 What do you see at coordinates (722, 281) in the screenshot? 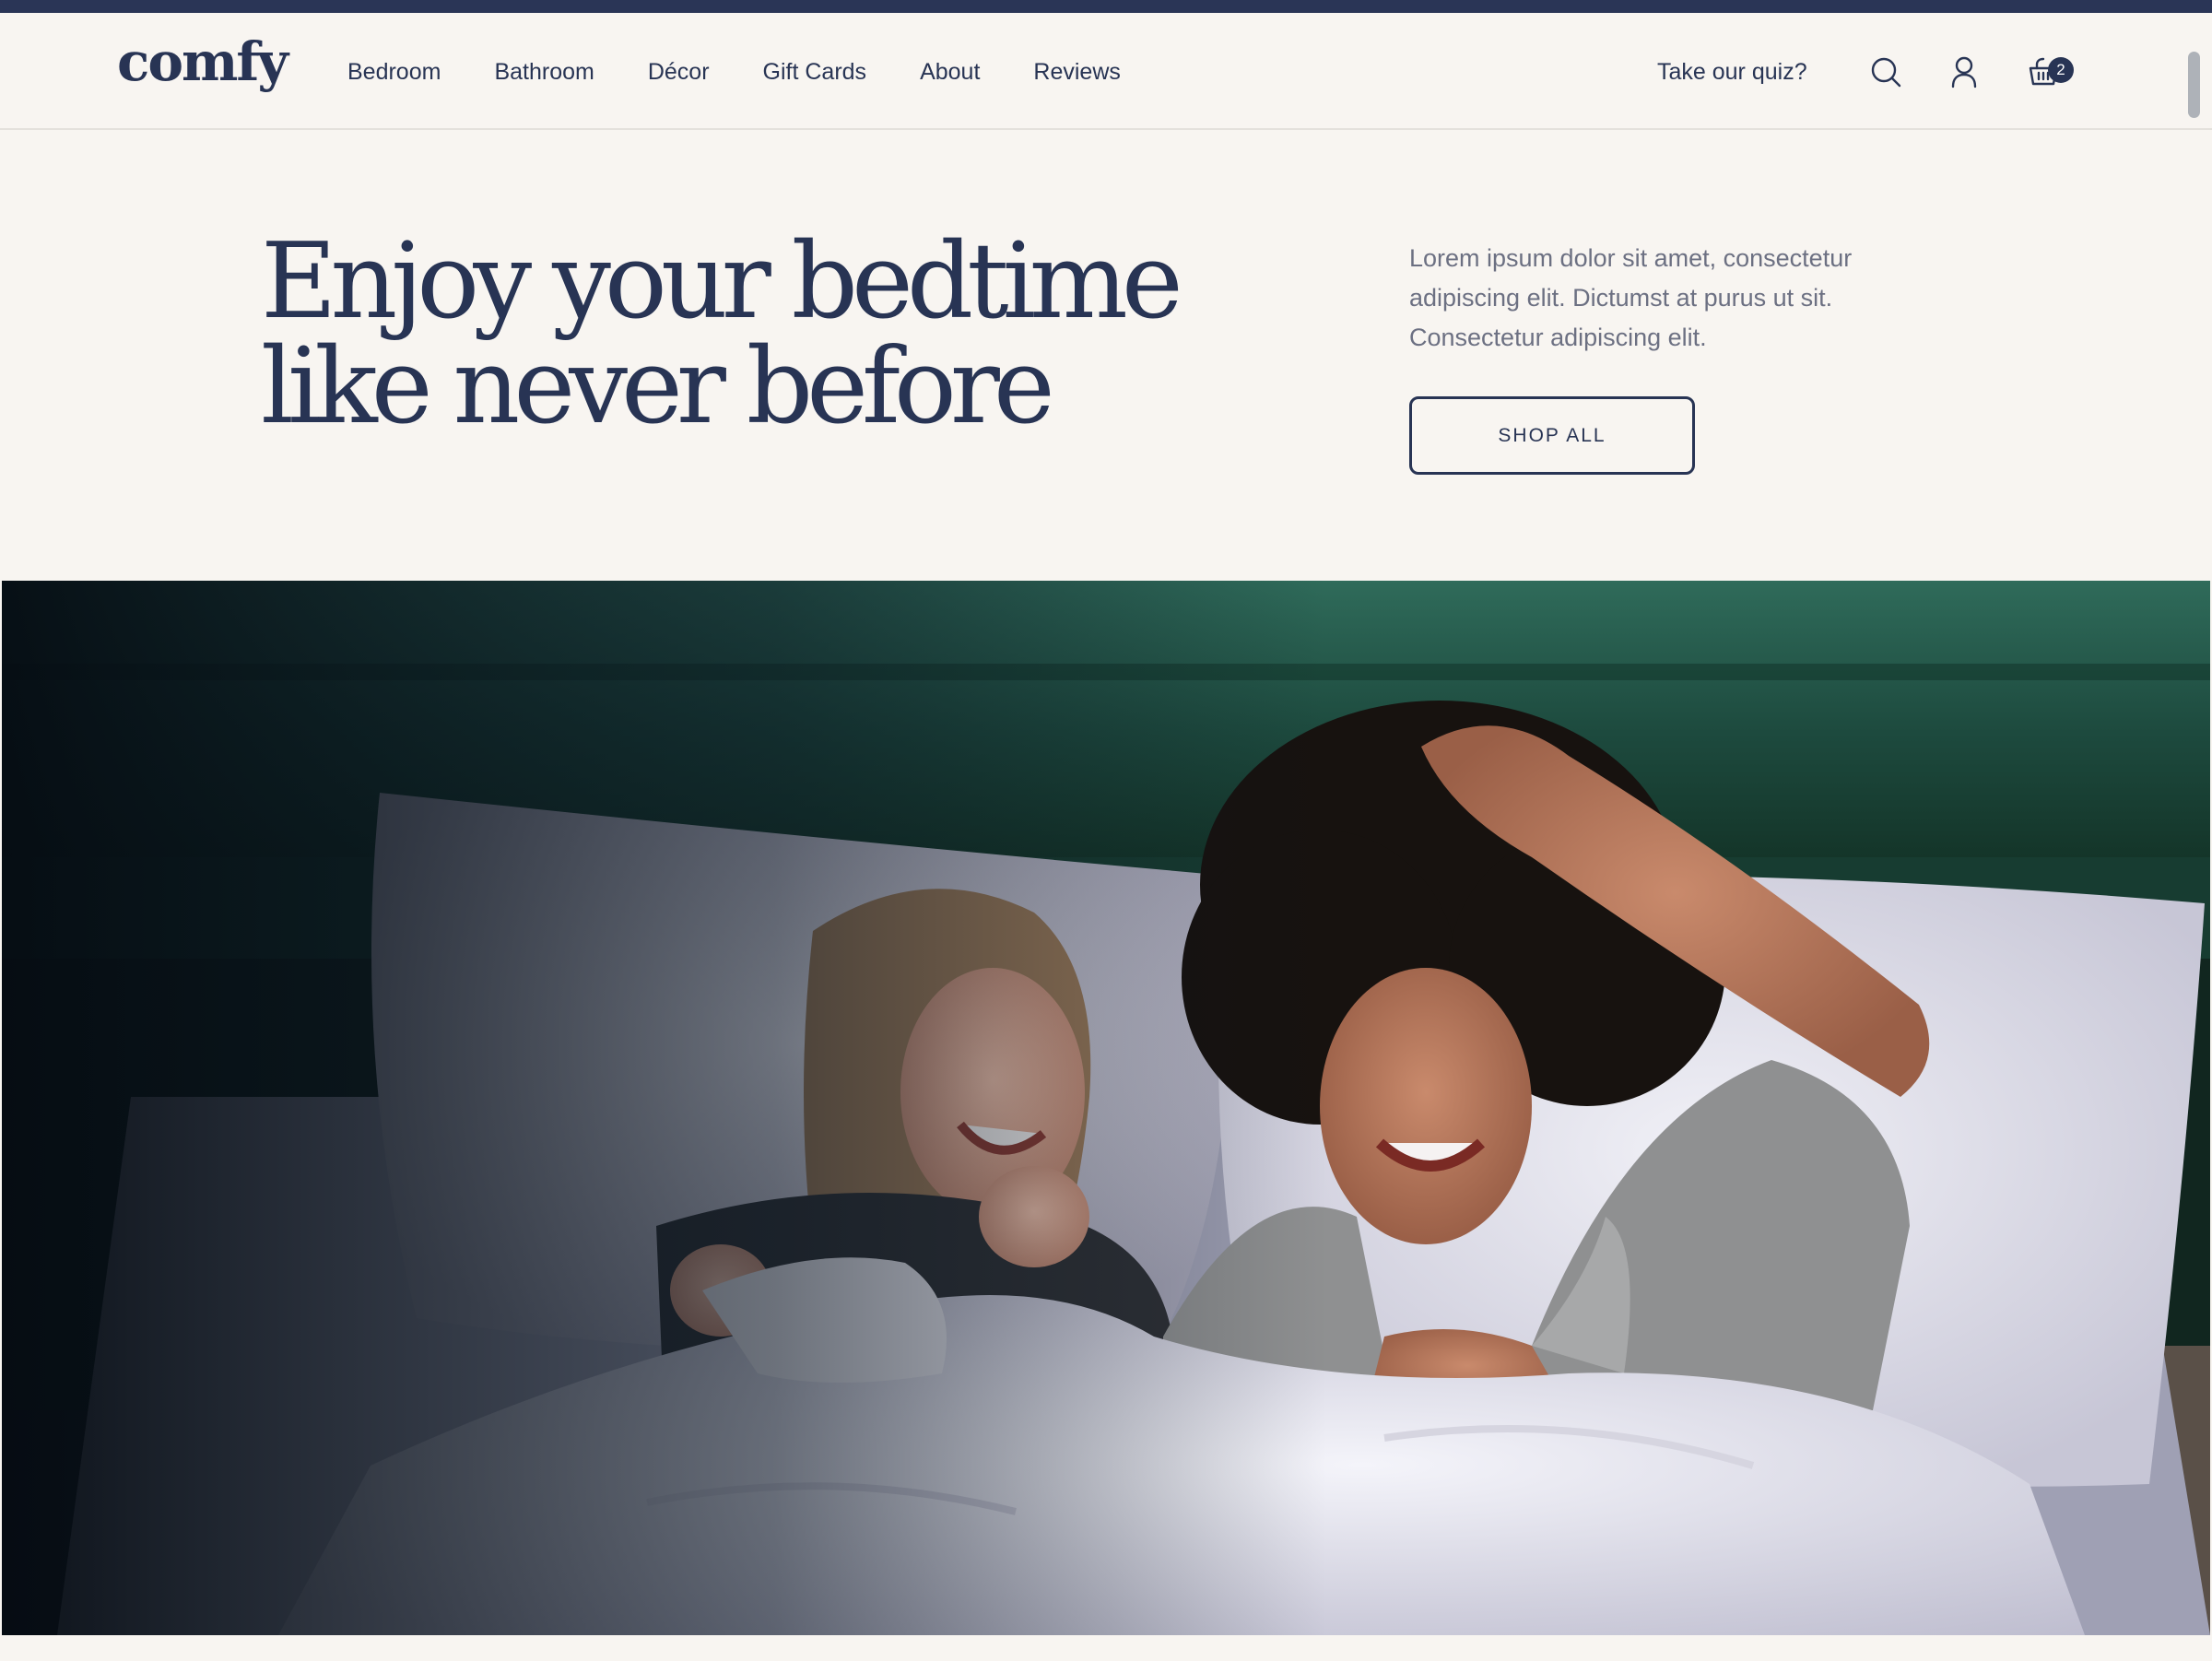
I see `hero-title-line-1: Enjoy your bedtime` at bounding box center [722, 281].